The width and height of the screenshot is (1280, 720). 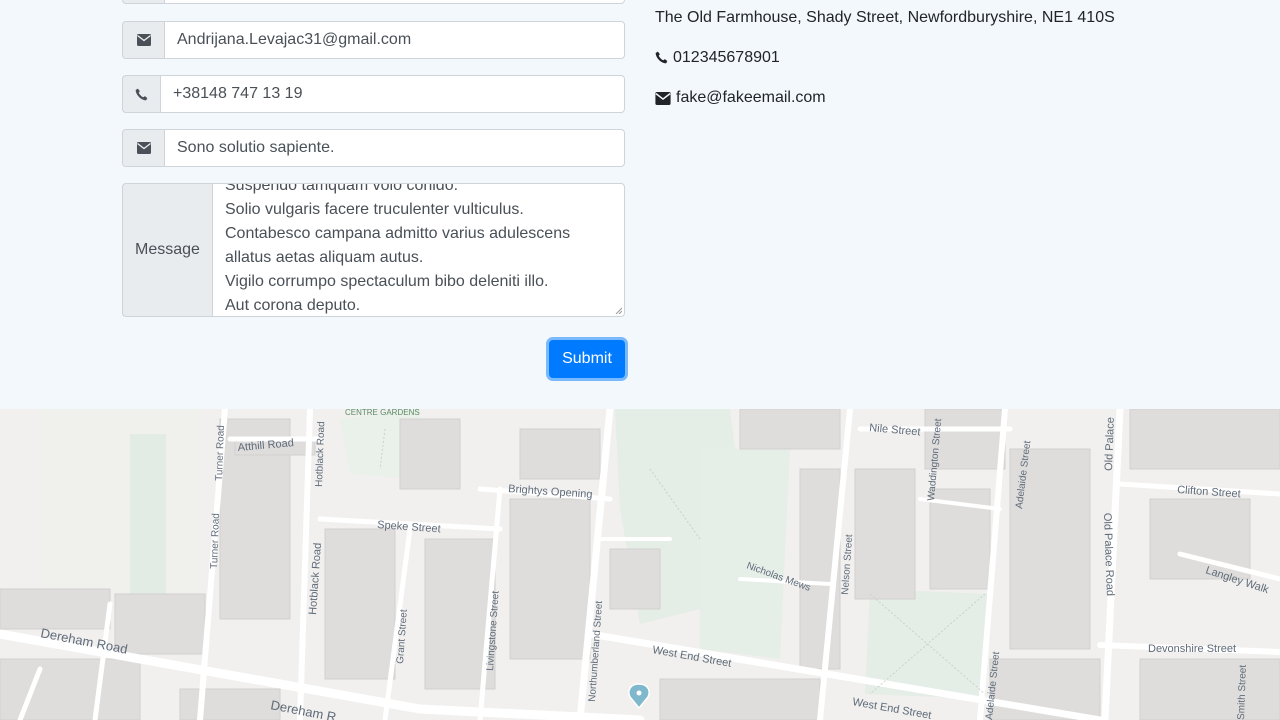 What do you see at coordinates (639, 696) in the screenshot?
I see `map-pin-icon` at bounding box center [639, 696].